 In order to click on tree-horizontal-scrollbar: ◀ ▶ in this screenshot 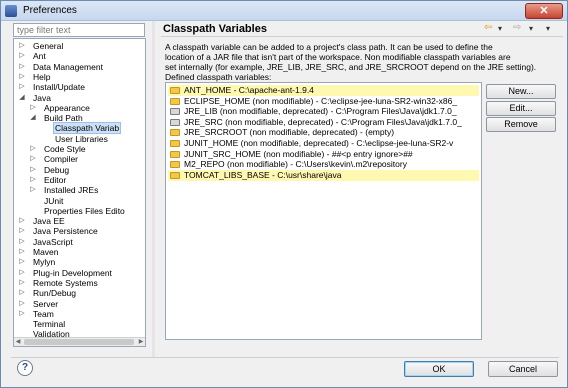, I will do `click(79, 341)`.